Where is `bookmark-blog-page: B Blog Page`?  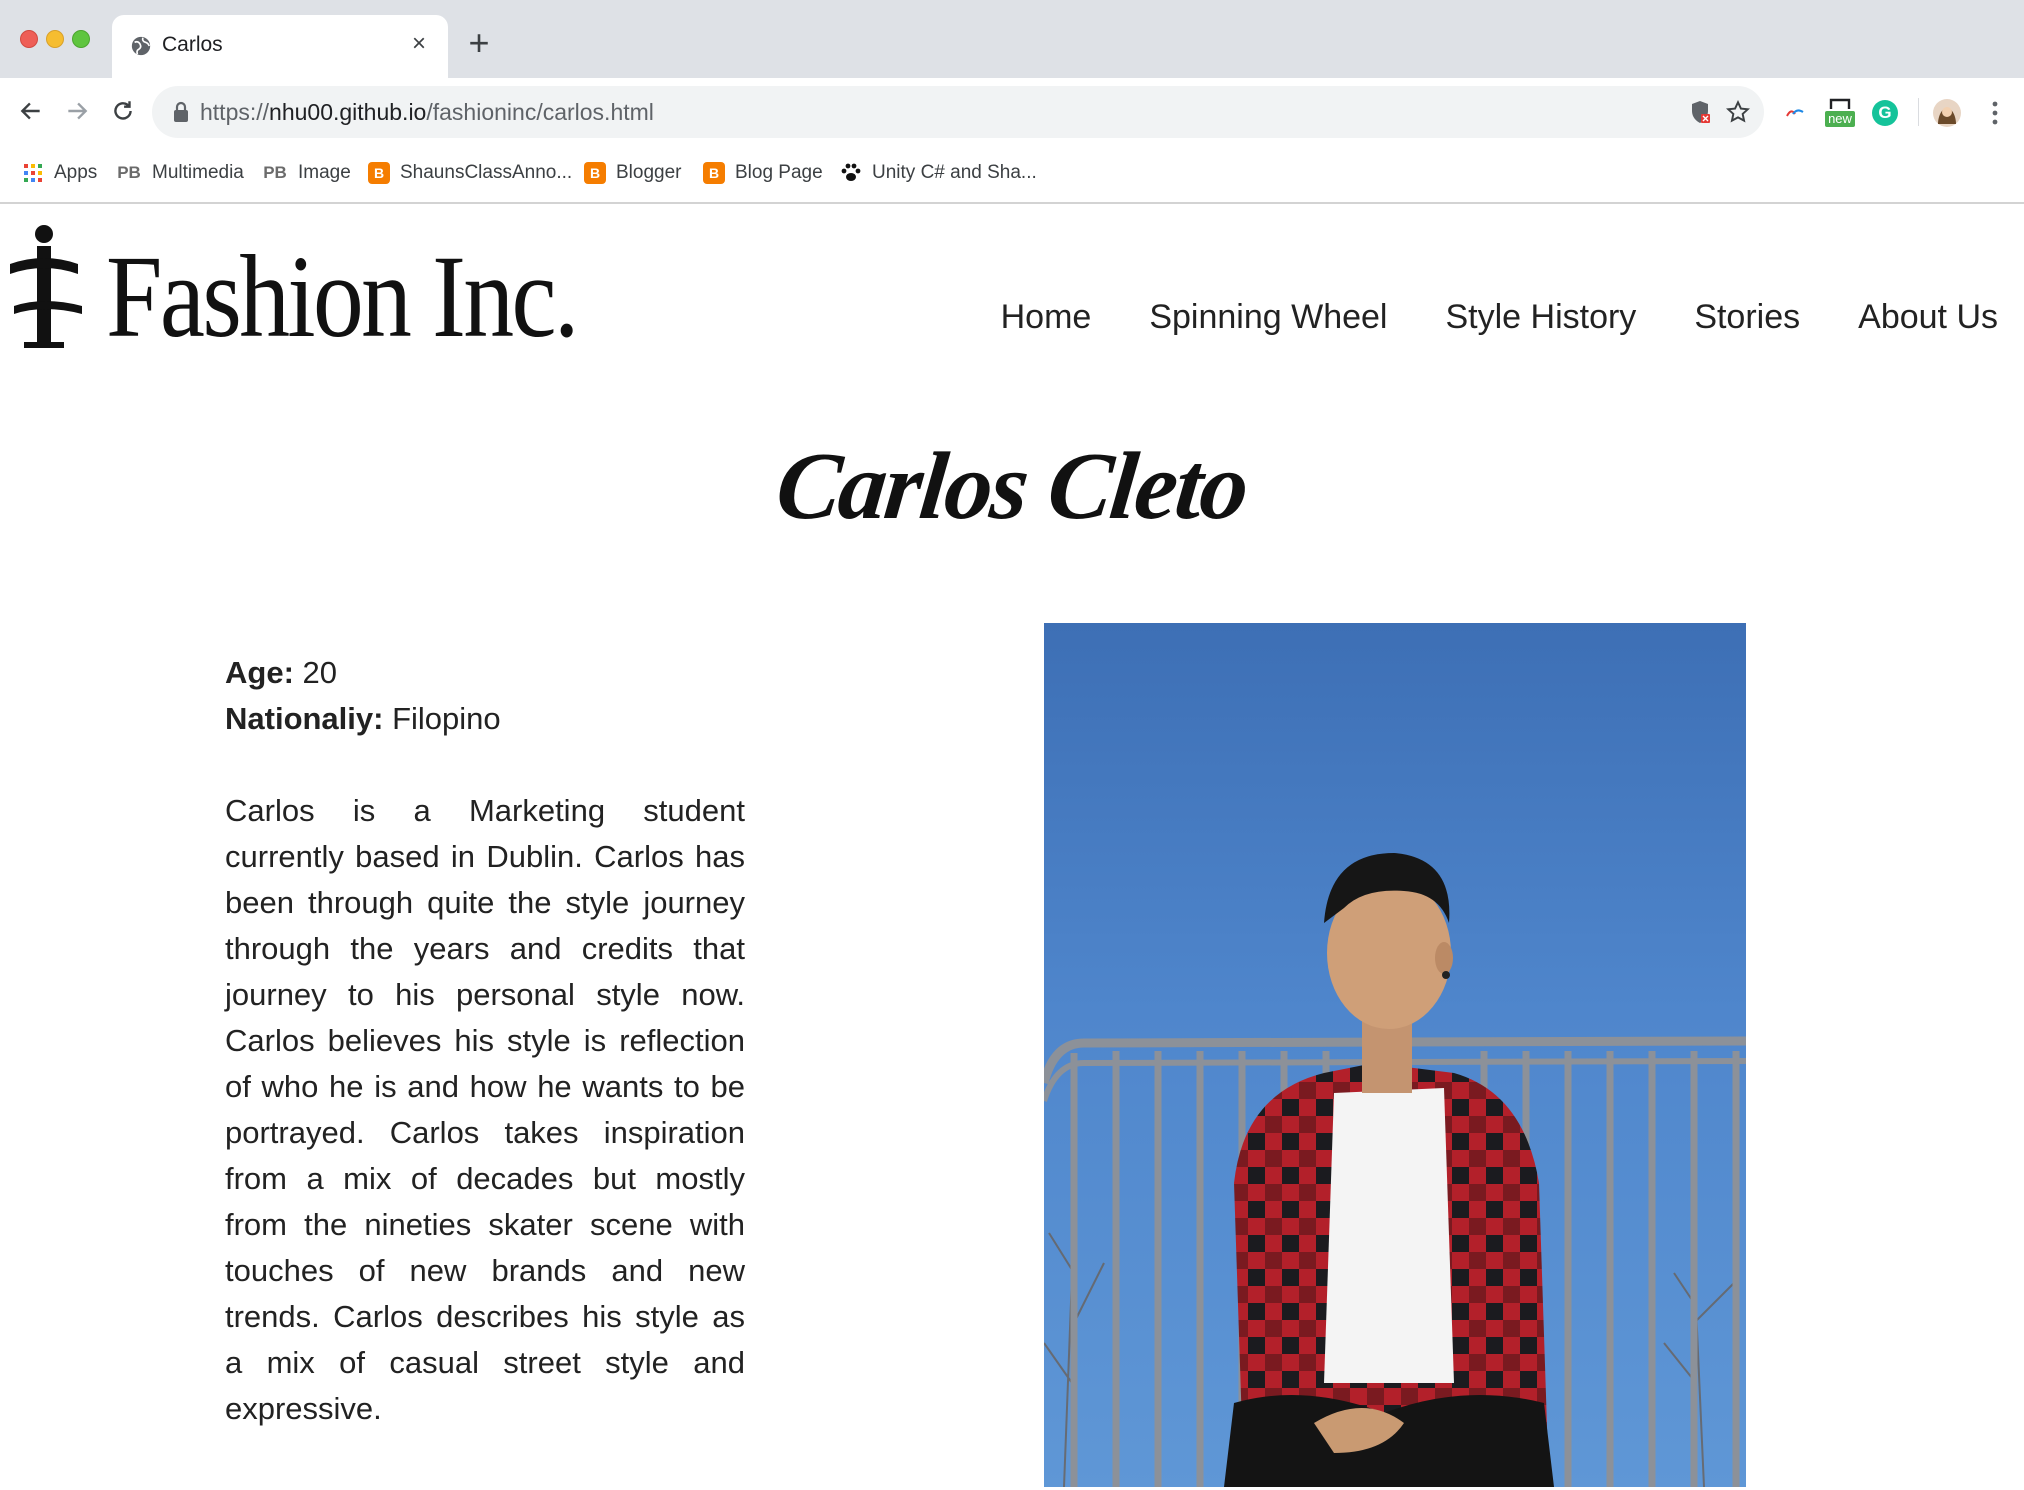 bookmark-blog-page: B Blog Page is located at coordinates (763, 173).